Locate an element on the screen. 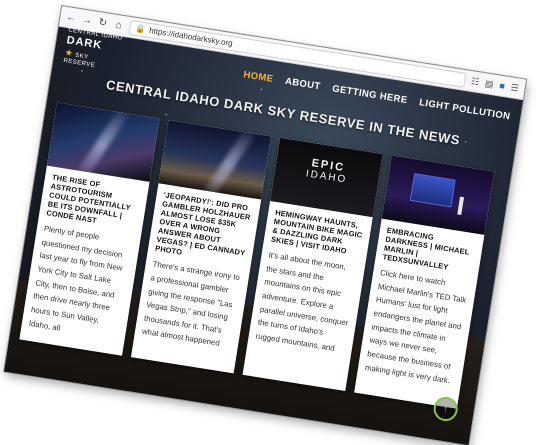  nav-getting-here: GETTING HERE is located at coordinates (369, 94).